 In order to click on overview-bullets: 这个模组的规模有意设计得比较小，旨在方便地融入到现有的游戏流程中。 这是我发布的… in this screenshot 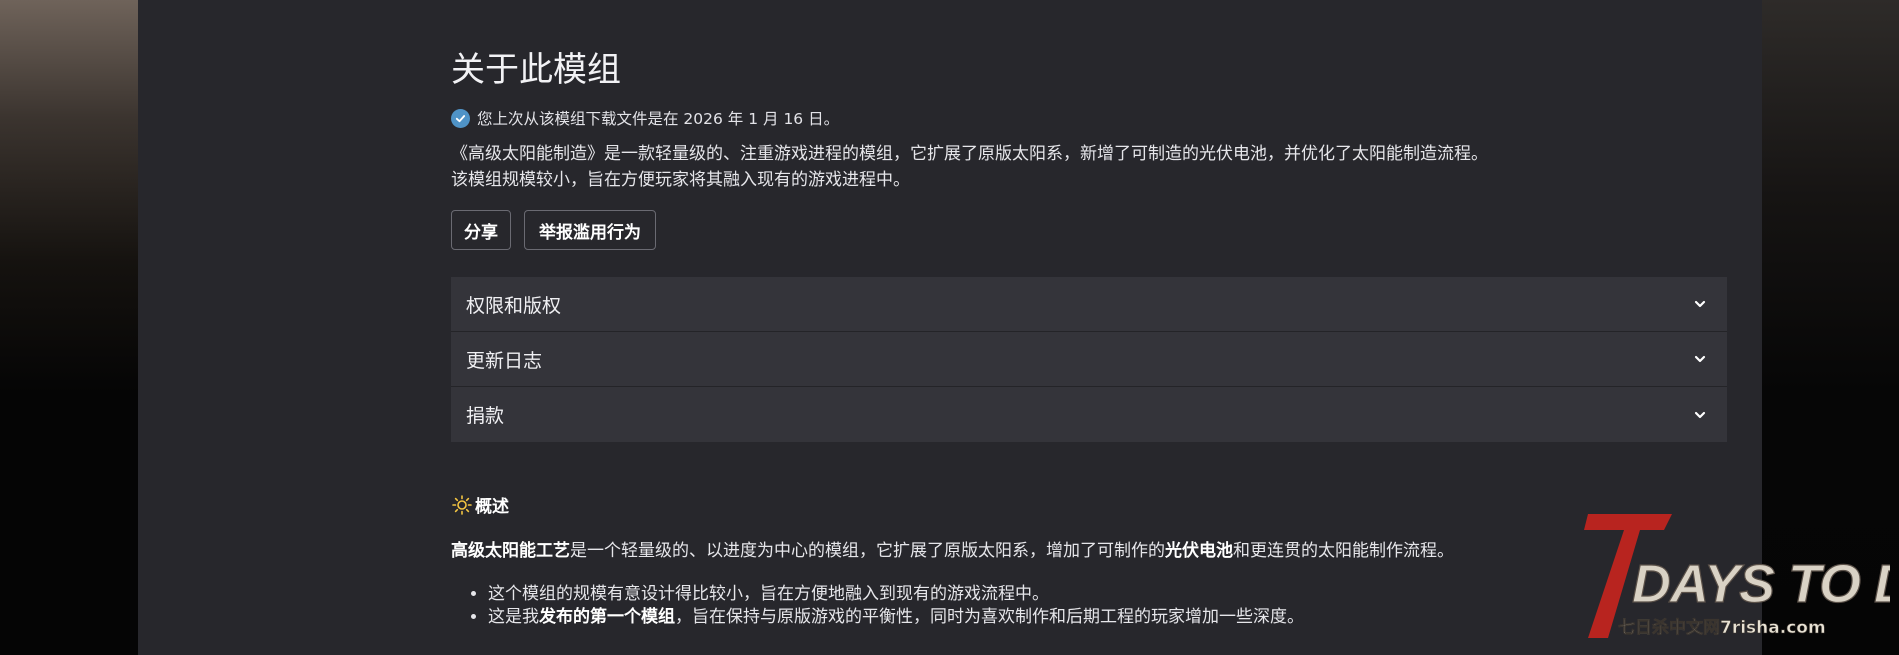, I will do `click(877, 606)`.